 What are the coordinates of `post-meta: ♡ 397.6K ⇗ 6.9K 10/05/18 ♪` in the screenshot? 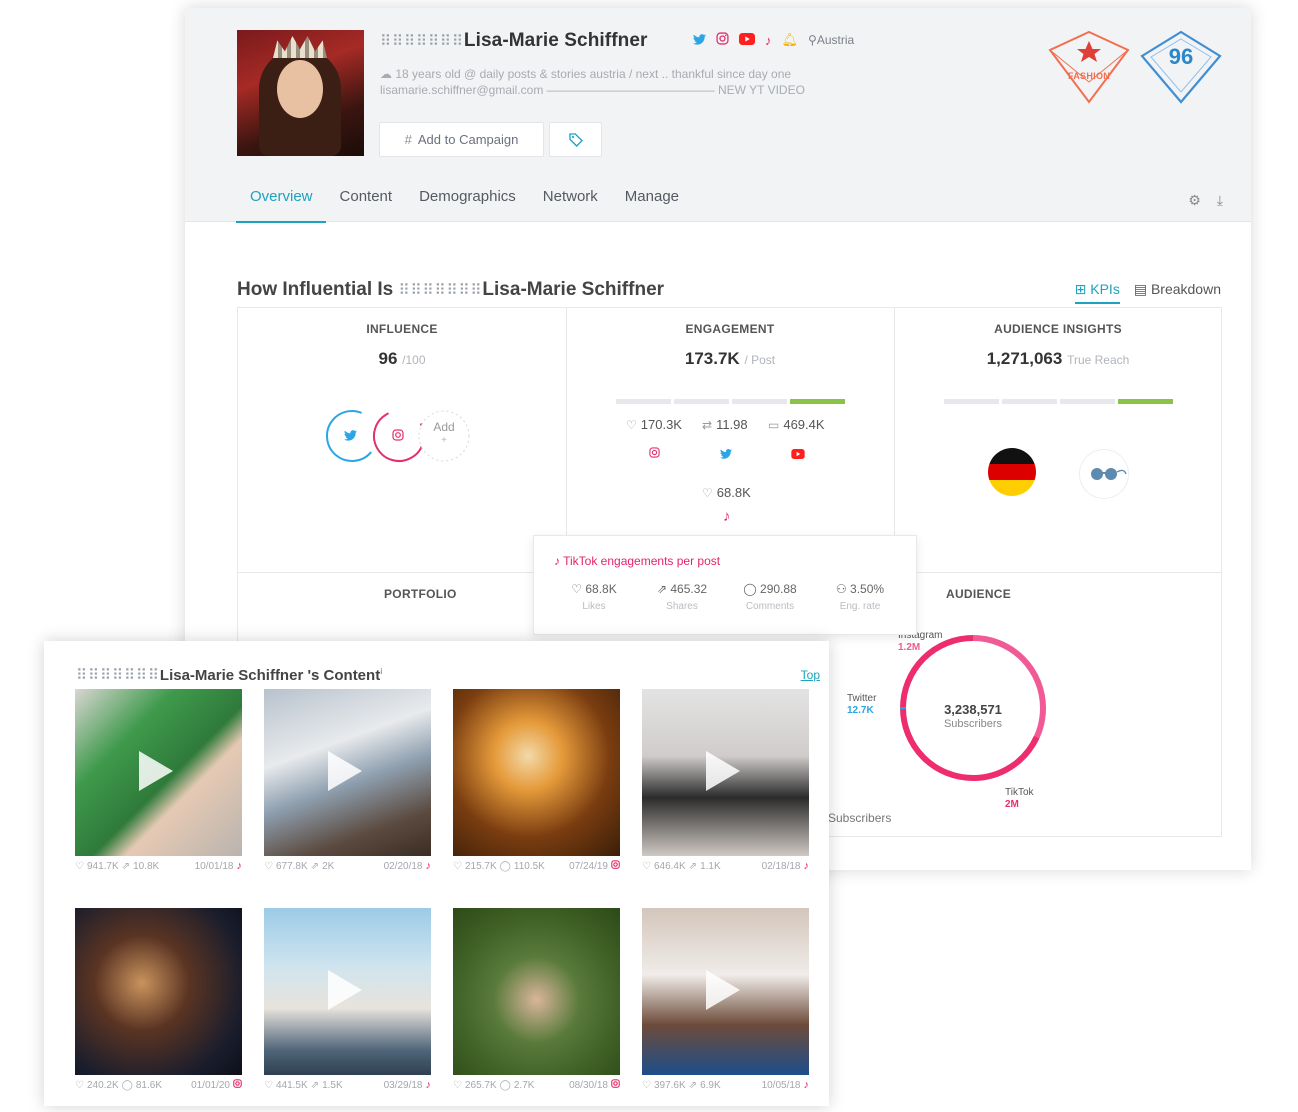 It's located at (725, 1085).